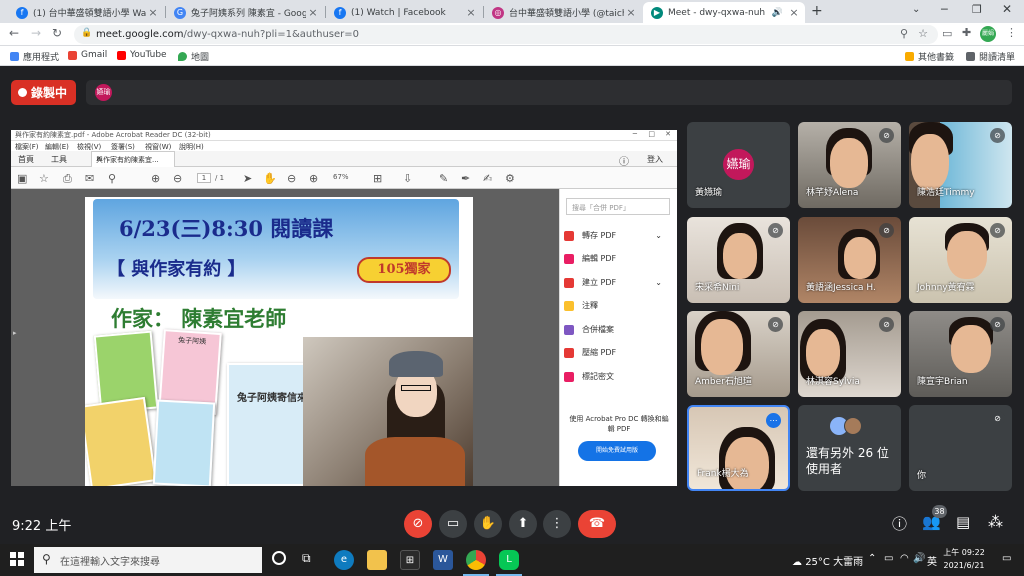 Image resolution: width=1024 pixels, height=576 pixels. Describe the element at coordinates (26, 159) in the screenshot. I see `tab-home: 首頁` at that location.